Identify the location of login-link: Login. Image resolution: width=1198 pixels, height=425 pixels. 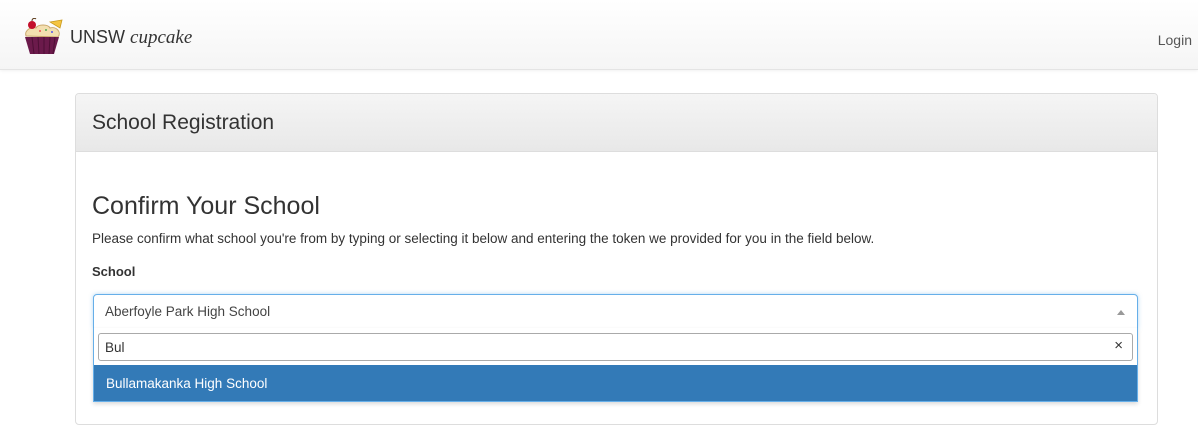
(1175, 40).